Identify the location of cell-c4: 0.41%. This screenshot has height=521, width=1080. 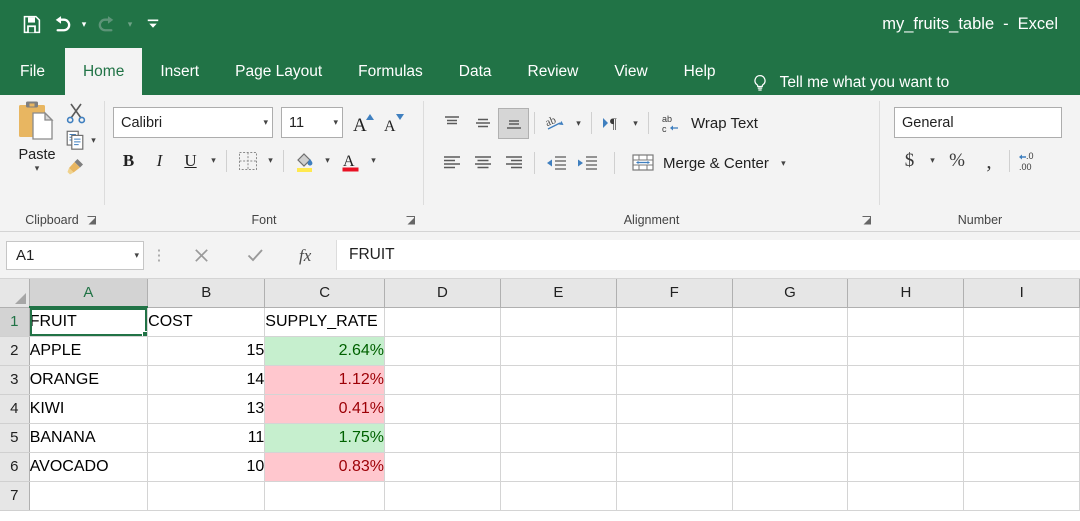
(325, 409).